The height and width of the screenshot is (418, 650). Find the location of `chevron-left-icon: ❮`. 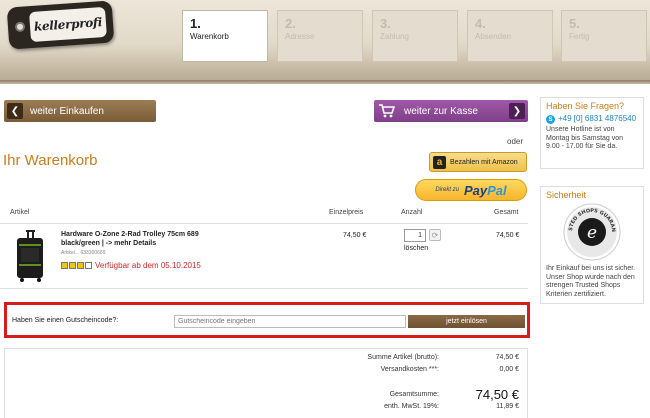

chevron-left-icon: ❮ is located at coordinates (15, 111).